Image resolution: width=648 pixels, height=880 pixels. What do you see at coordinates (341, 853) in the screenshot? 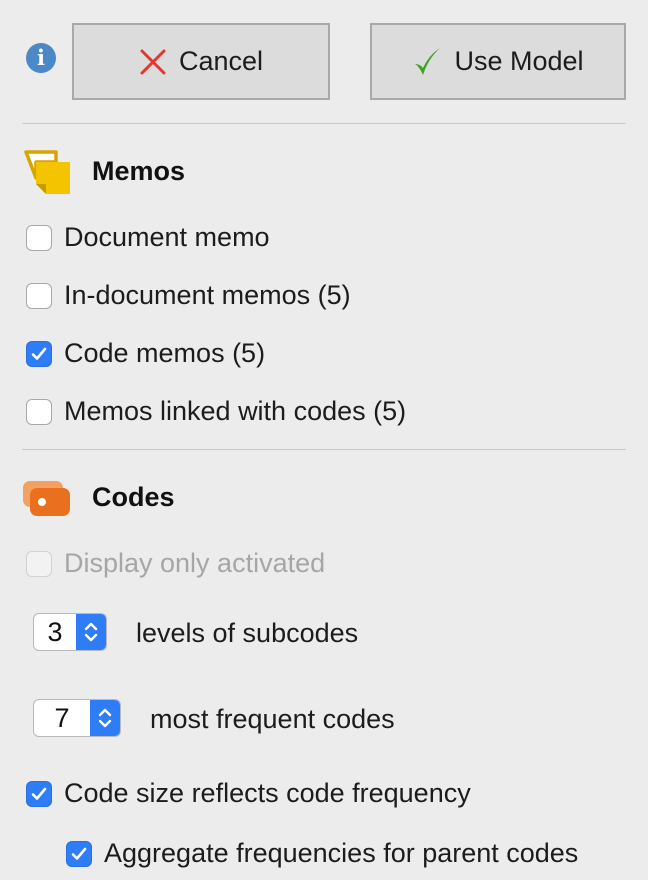
I see `aggregate-parent-frequencies-label: Aggregate frequencies for parent codes` at bounding box center [341, 853].